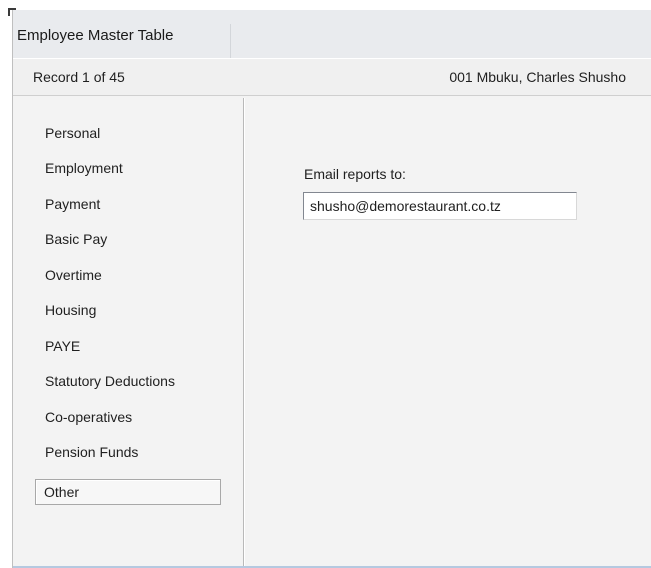 The width and height of the screenshot is (651, 568). I want to click on employee-name-label: 001 Mbuku, Charles Shusho, so click(537, 77).